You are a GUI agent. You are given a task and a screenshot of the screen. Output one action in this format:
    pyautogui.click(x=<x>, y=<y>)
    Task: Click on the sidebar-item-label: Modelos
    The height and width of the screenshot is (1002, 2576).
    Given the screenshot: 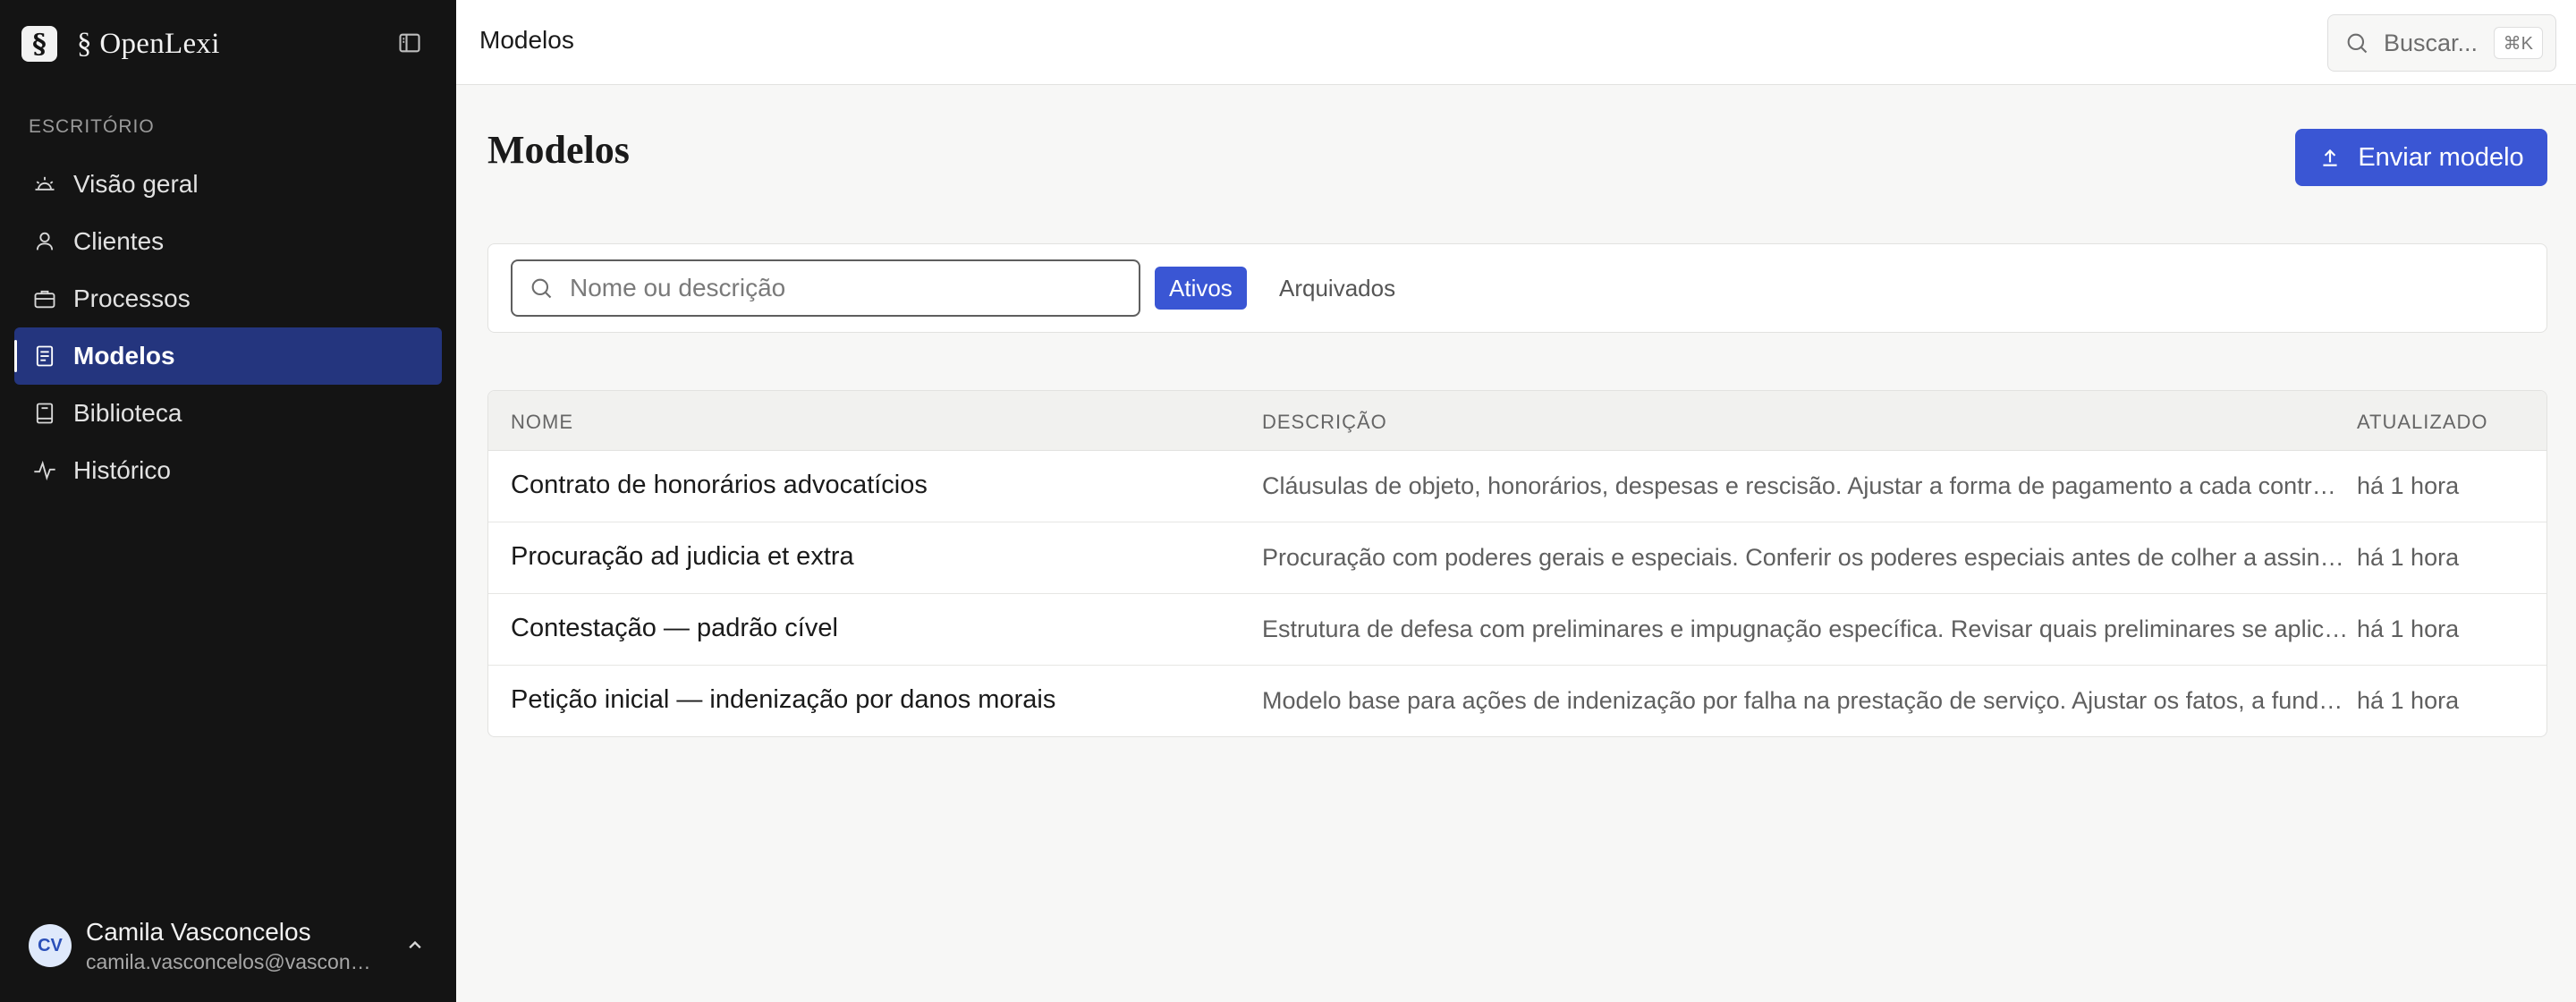 What is the action you would take?
    pyautogui.click(x=124, y=355)
    